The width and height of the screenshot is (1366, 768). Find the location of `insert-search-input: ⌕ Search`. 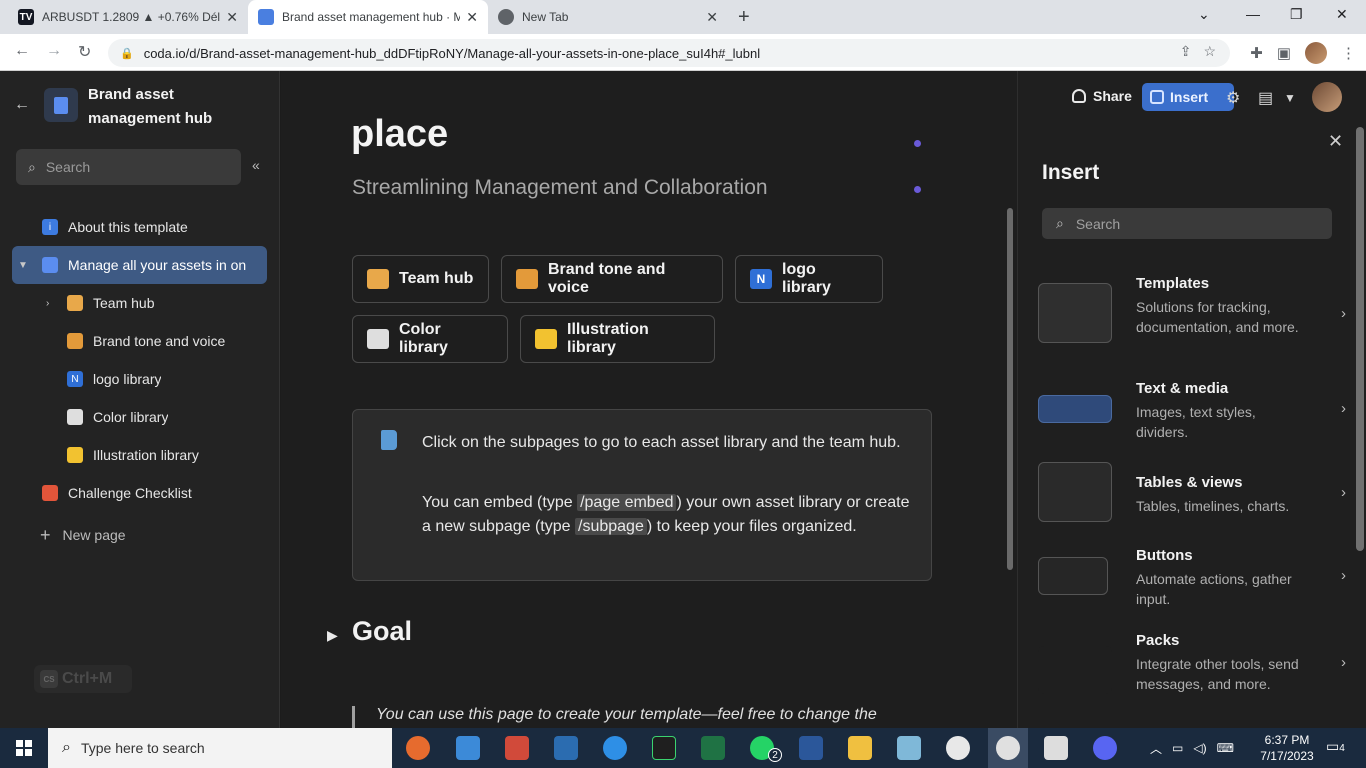

insert-search-input: ⌕ Search is located at coordinates (1187, 223).